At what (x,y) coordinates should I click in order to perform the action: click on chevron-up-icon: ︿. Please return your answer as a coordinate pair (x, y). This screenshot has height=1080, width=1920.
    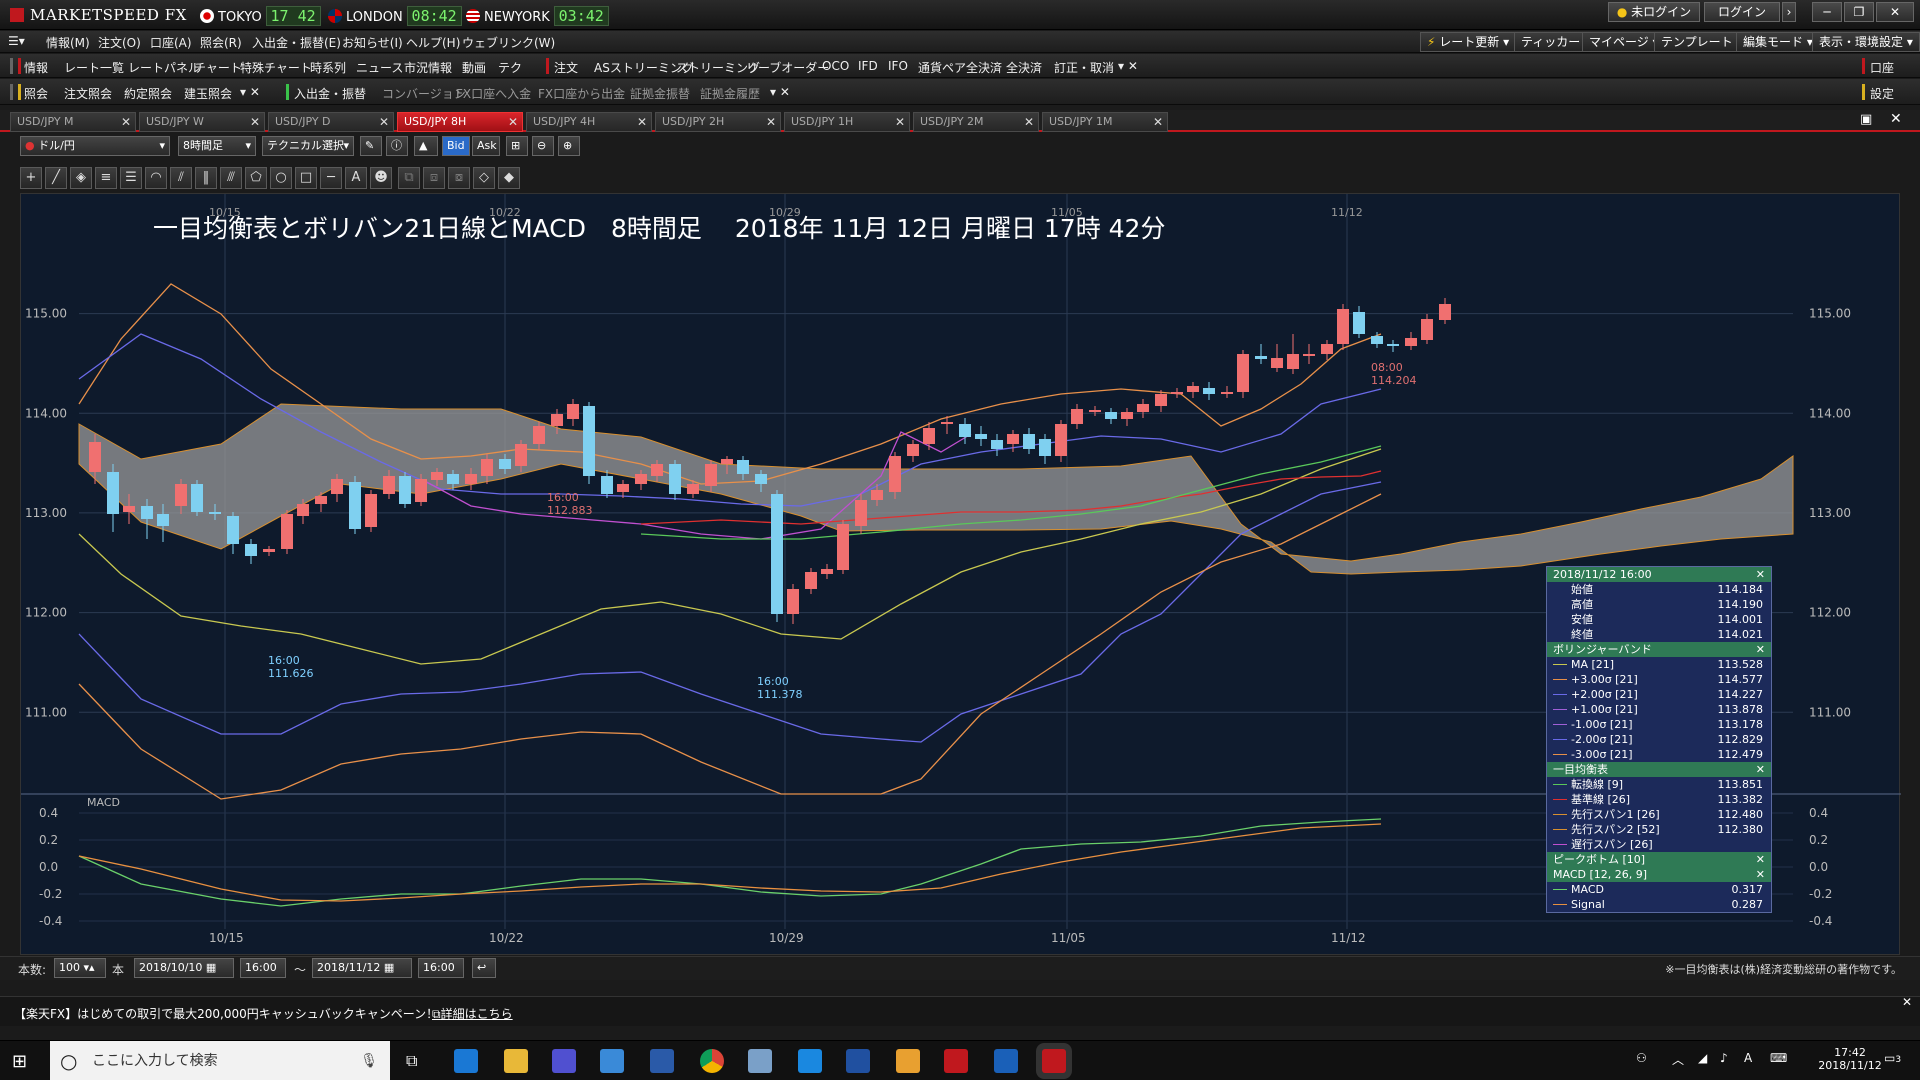
    Looking at the image, I should click on (1678, 1059).